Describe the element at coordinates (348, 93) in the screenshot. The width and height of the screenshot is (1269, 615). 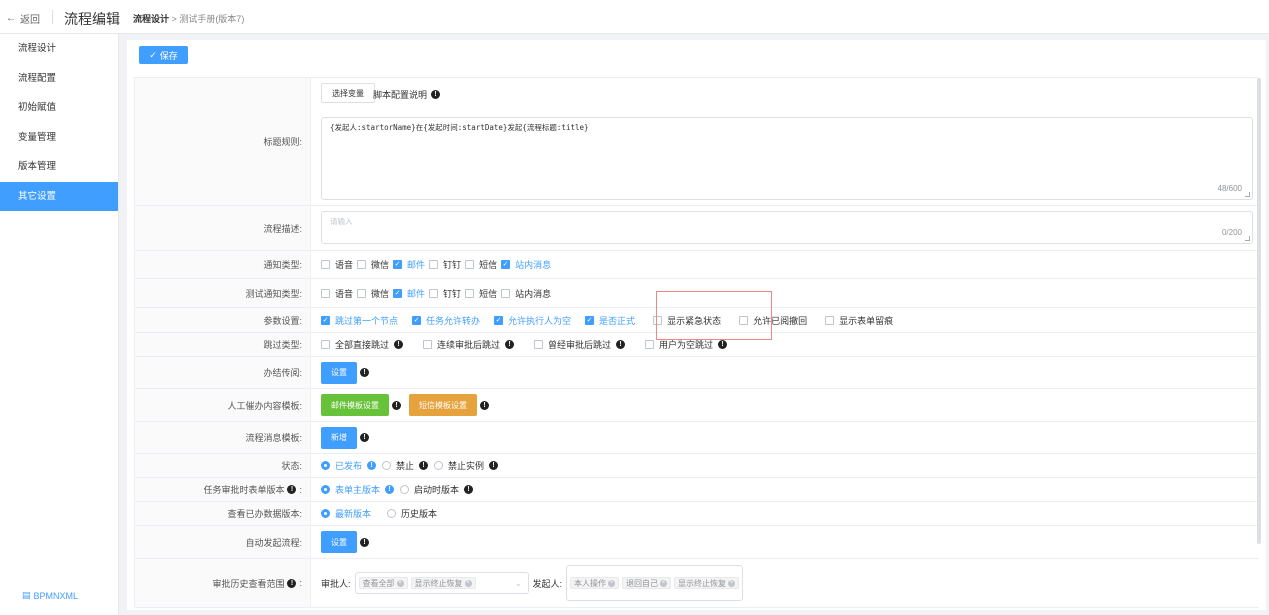
I see `select-variable-button: 选择变量` at that location.